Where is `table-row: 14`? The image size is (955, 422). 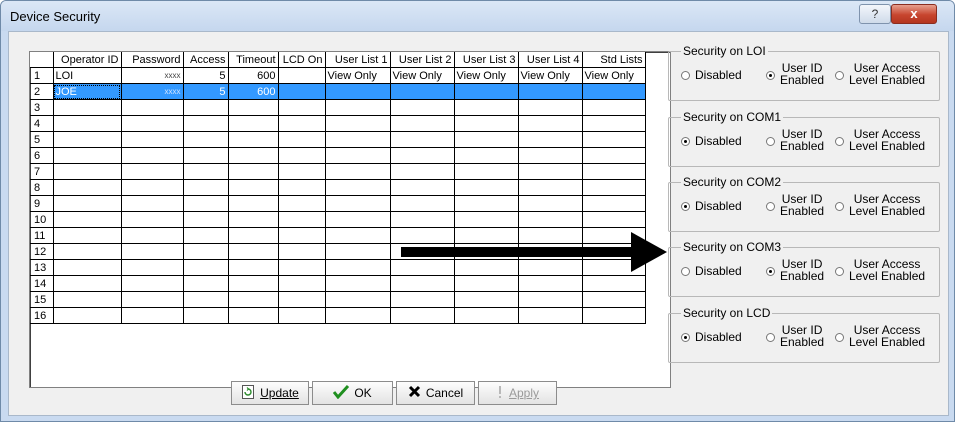
table-row: 14 is located at coordinates (338, 283).